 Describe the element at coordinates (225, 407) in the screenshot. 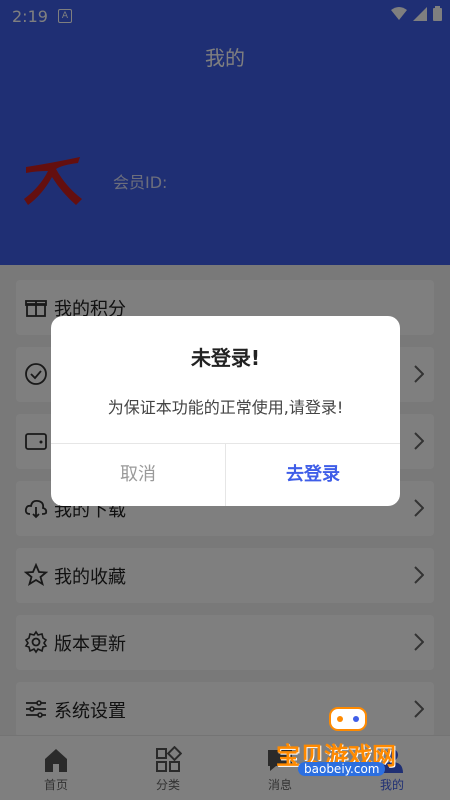

I see `dialog-message: 为保证本功能的正常使用,请登录!` at that location.